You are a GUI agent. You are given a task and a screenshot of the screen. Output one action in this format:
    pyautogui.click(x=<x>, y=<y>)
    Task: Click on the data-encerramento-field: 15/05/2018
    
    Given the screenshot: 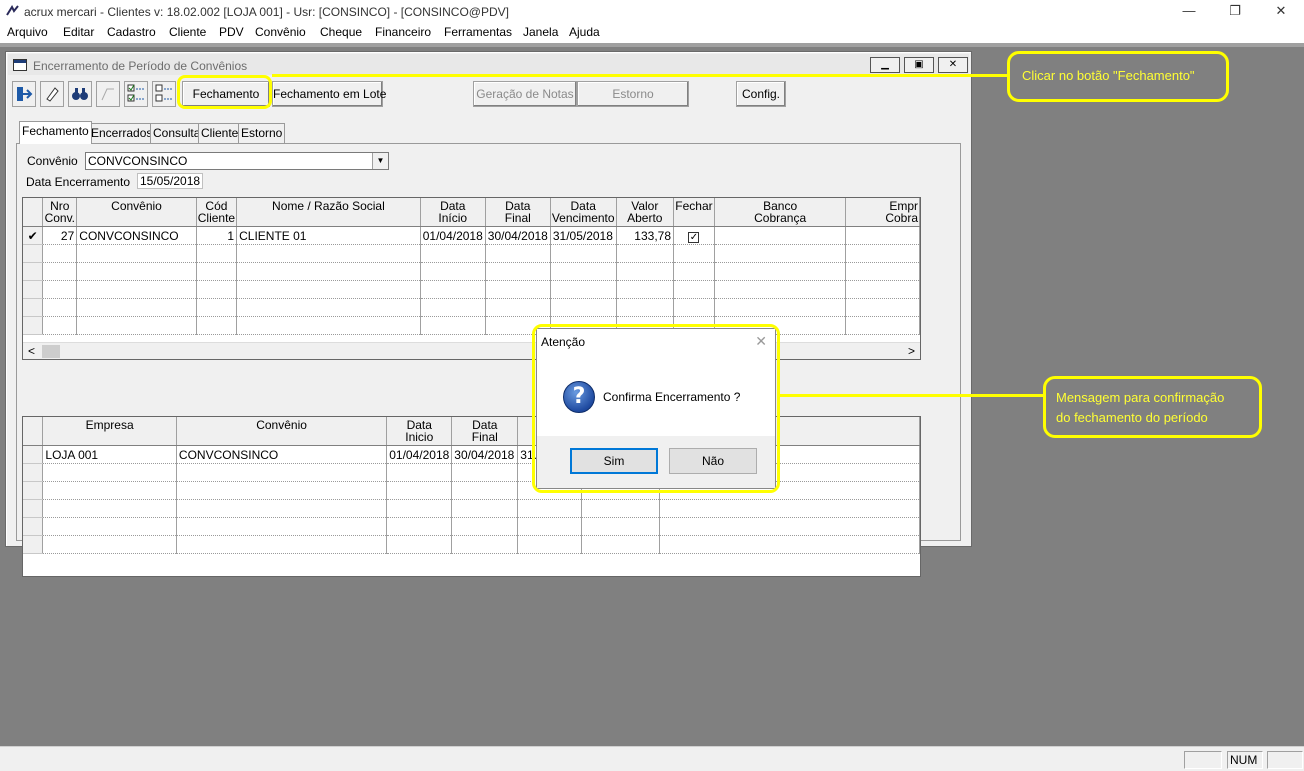 What is the action you would take?
    pyautogui.click(x=170, y=181)
    